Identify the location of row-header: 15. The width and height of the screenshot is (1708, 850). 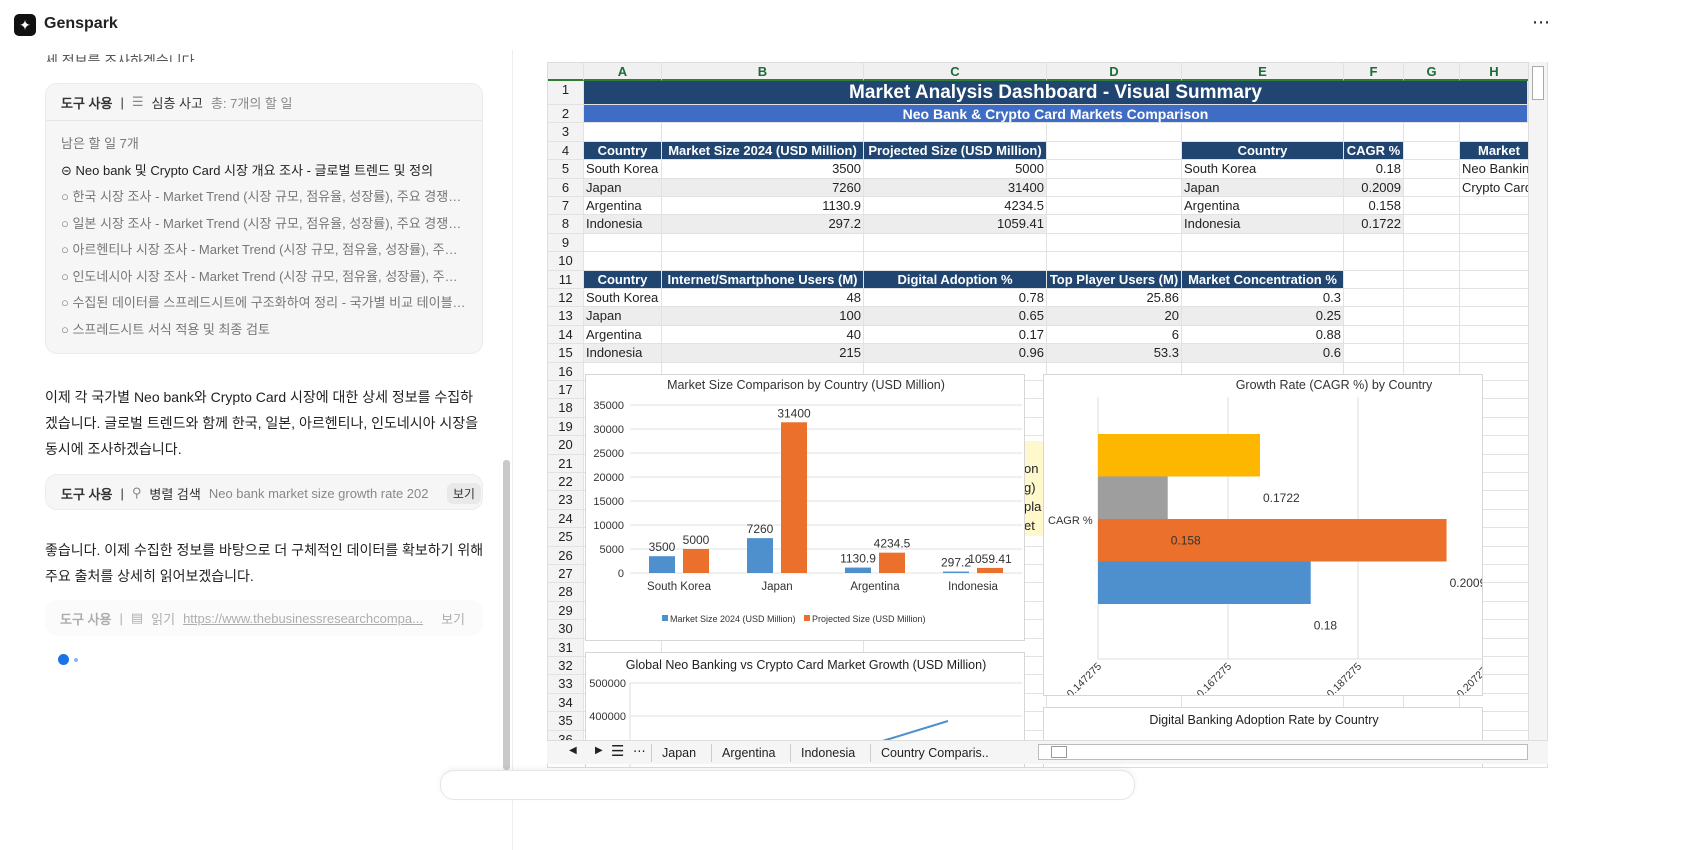
(566, 353).